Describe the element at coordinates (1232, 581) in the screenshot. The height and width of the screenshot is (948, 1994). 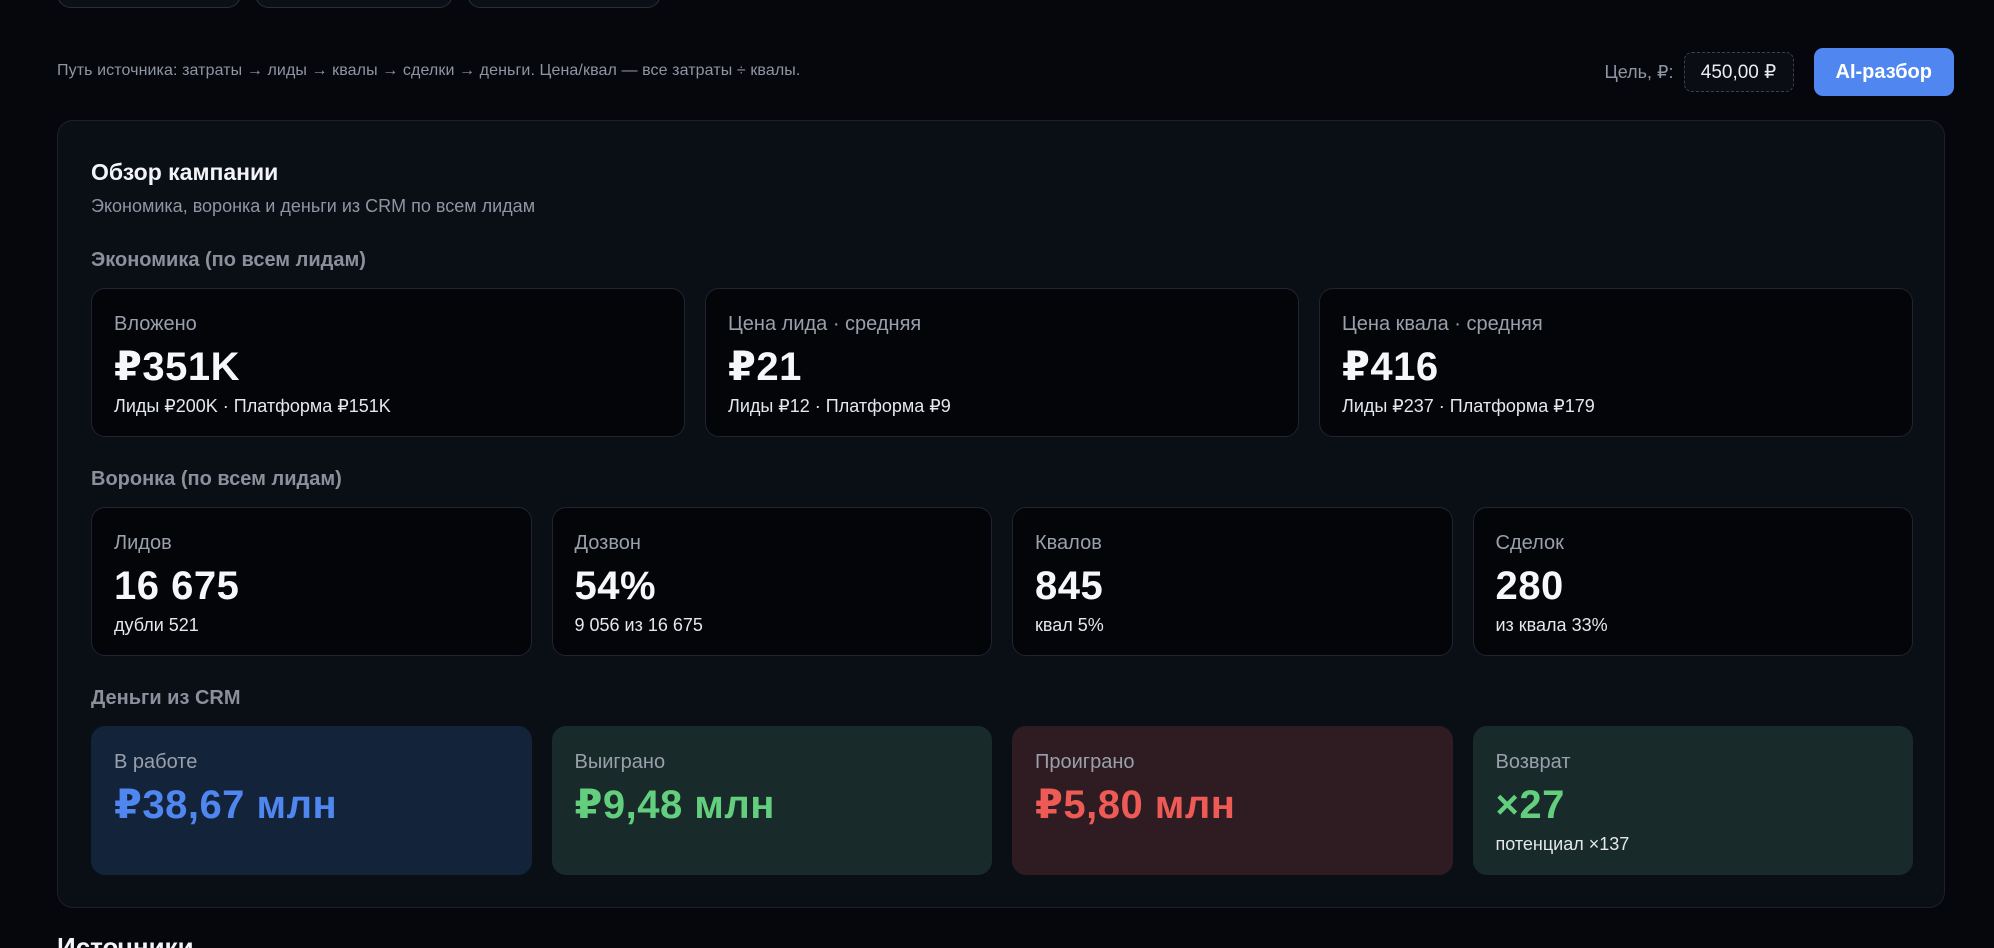
I see `stat-card-quals: Квалов 845 квал 5%` at that location.